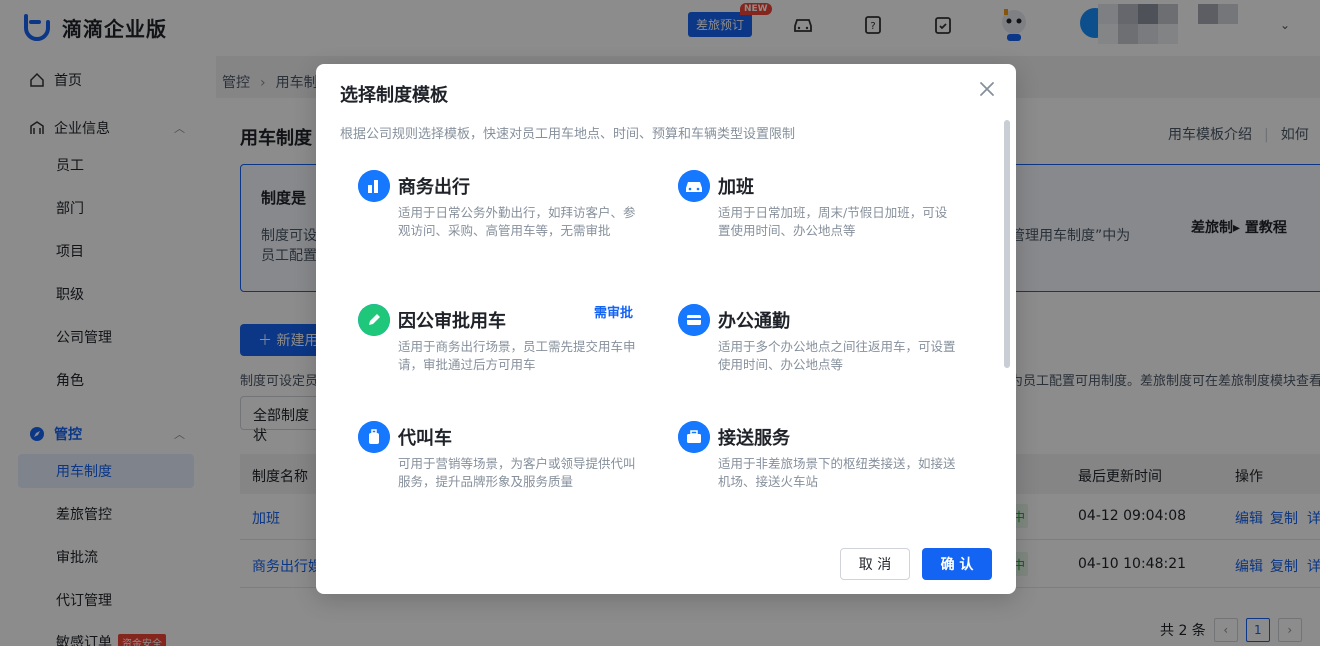  What do you see at coordinates (837, 355) in the screenshot?
I see `template-description: 适用于多个办公地点之间往返用车，可设置使用时间、办公地点等` at bounding box center [837, 355].